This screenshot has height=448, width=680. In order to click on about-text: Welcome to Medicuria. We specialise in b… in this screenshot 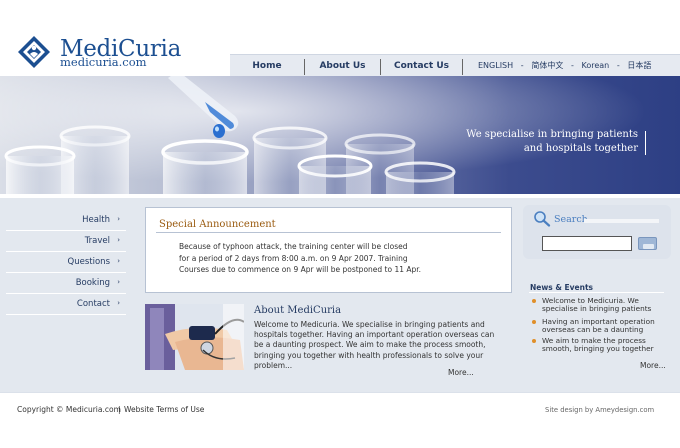, I will do `click(381, 345)`.